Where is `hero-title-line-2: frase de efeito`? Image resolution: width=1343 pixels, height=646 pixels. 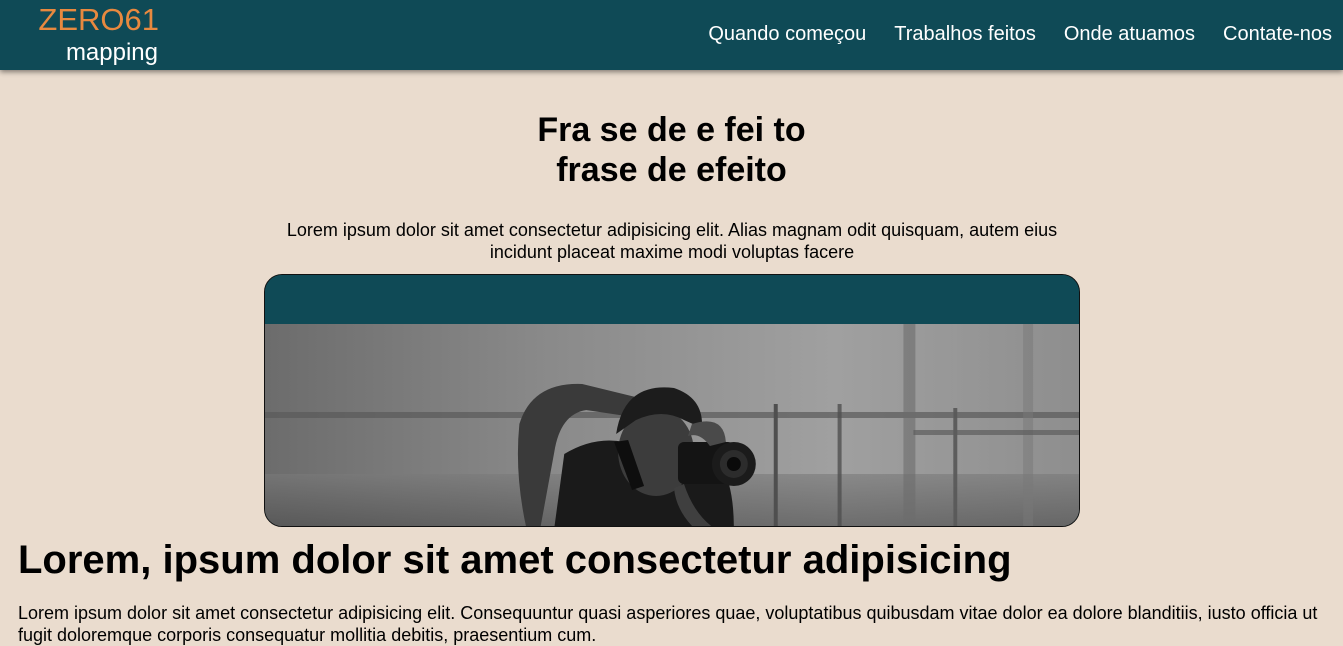
hero-title-line-2: frase de efeito is located at coordinates (671, 170).